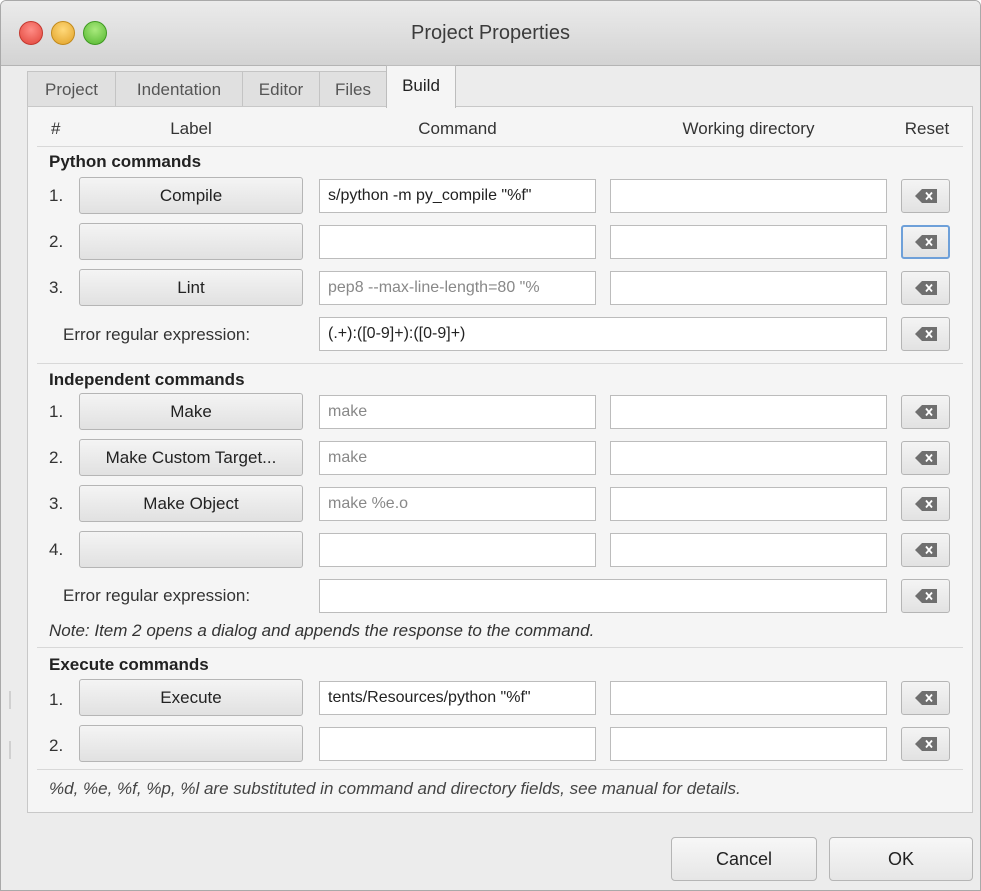 This screenshot has height=891, width=981. What do you see at coordinates (281, 89) in the screenshot?
I see `tab-editor: Editor` at bounding box center [281, 89].